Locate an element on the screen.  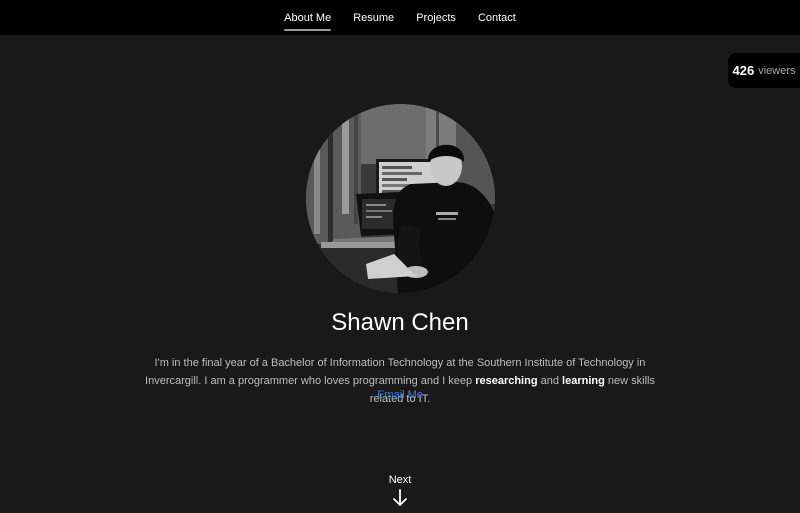
viewer-count-label: viewers is located at coordinates (777, 70).